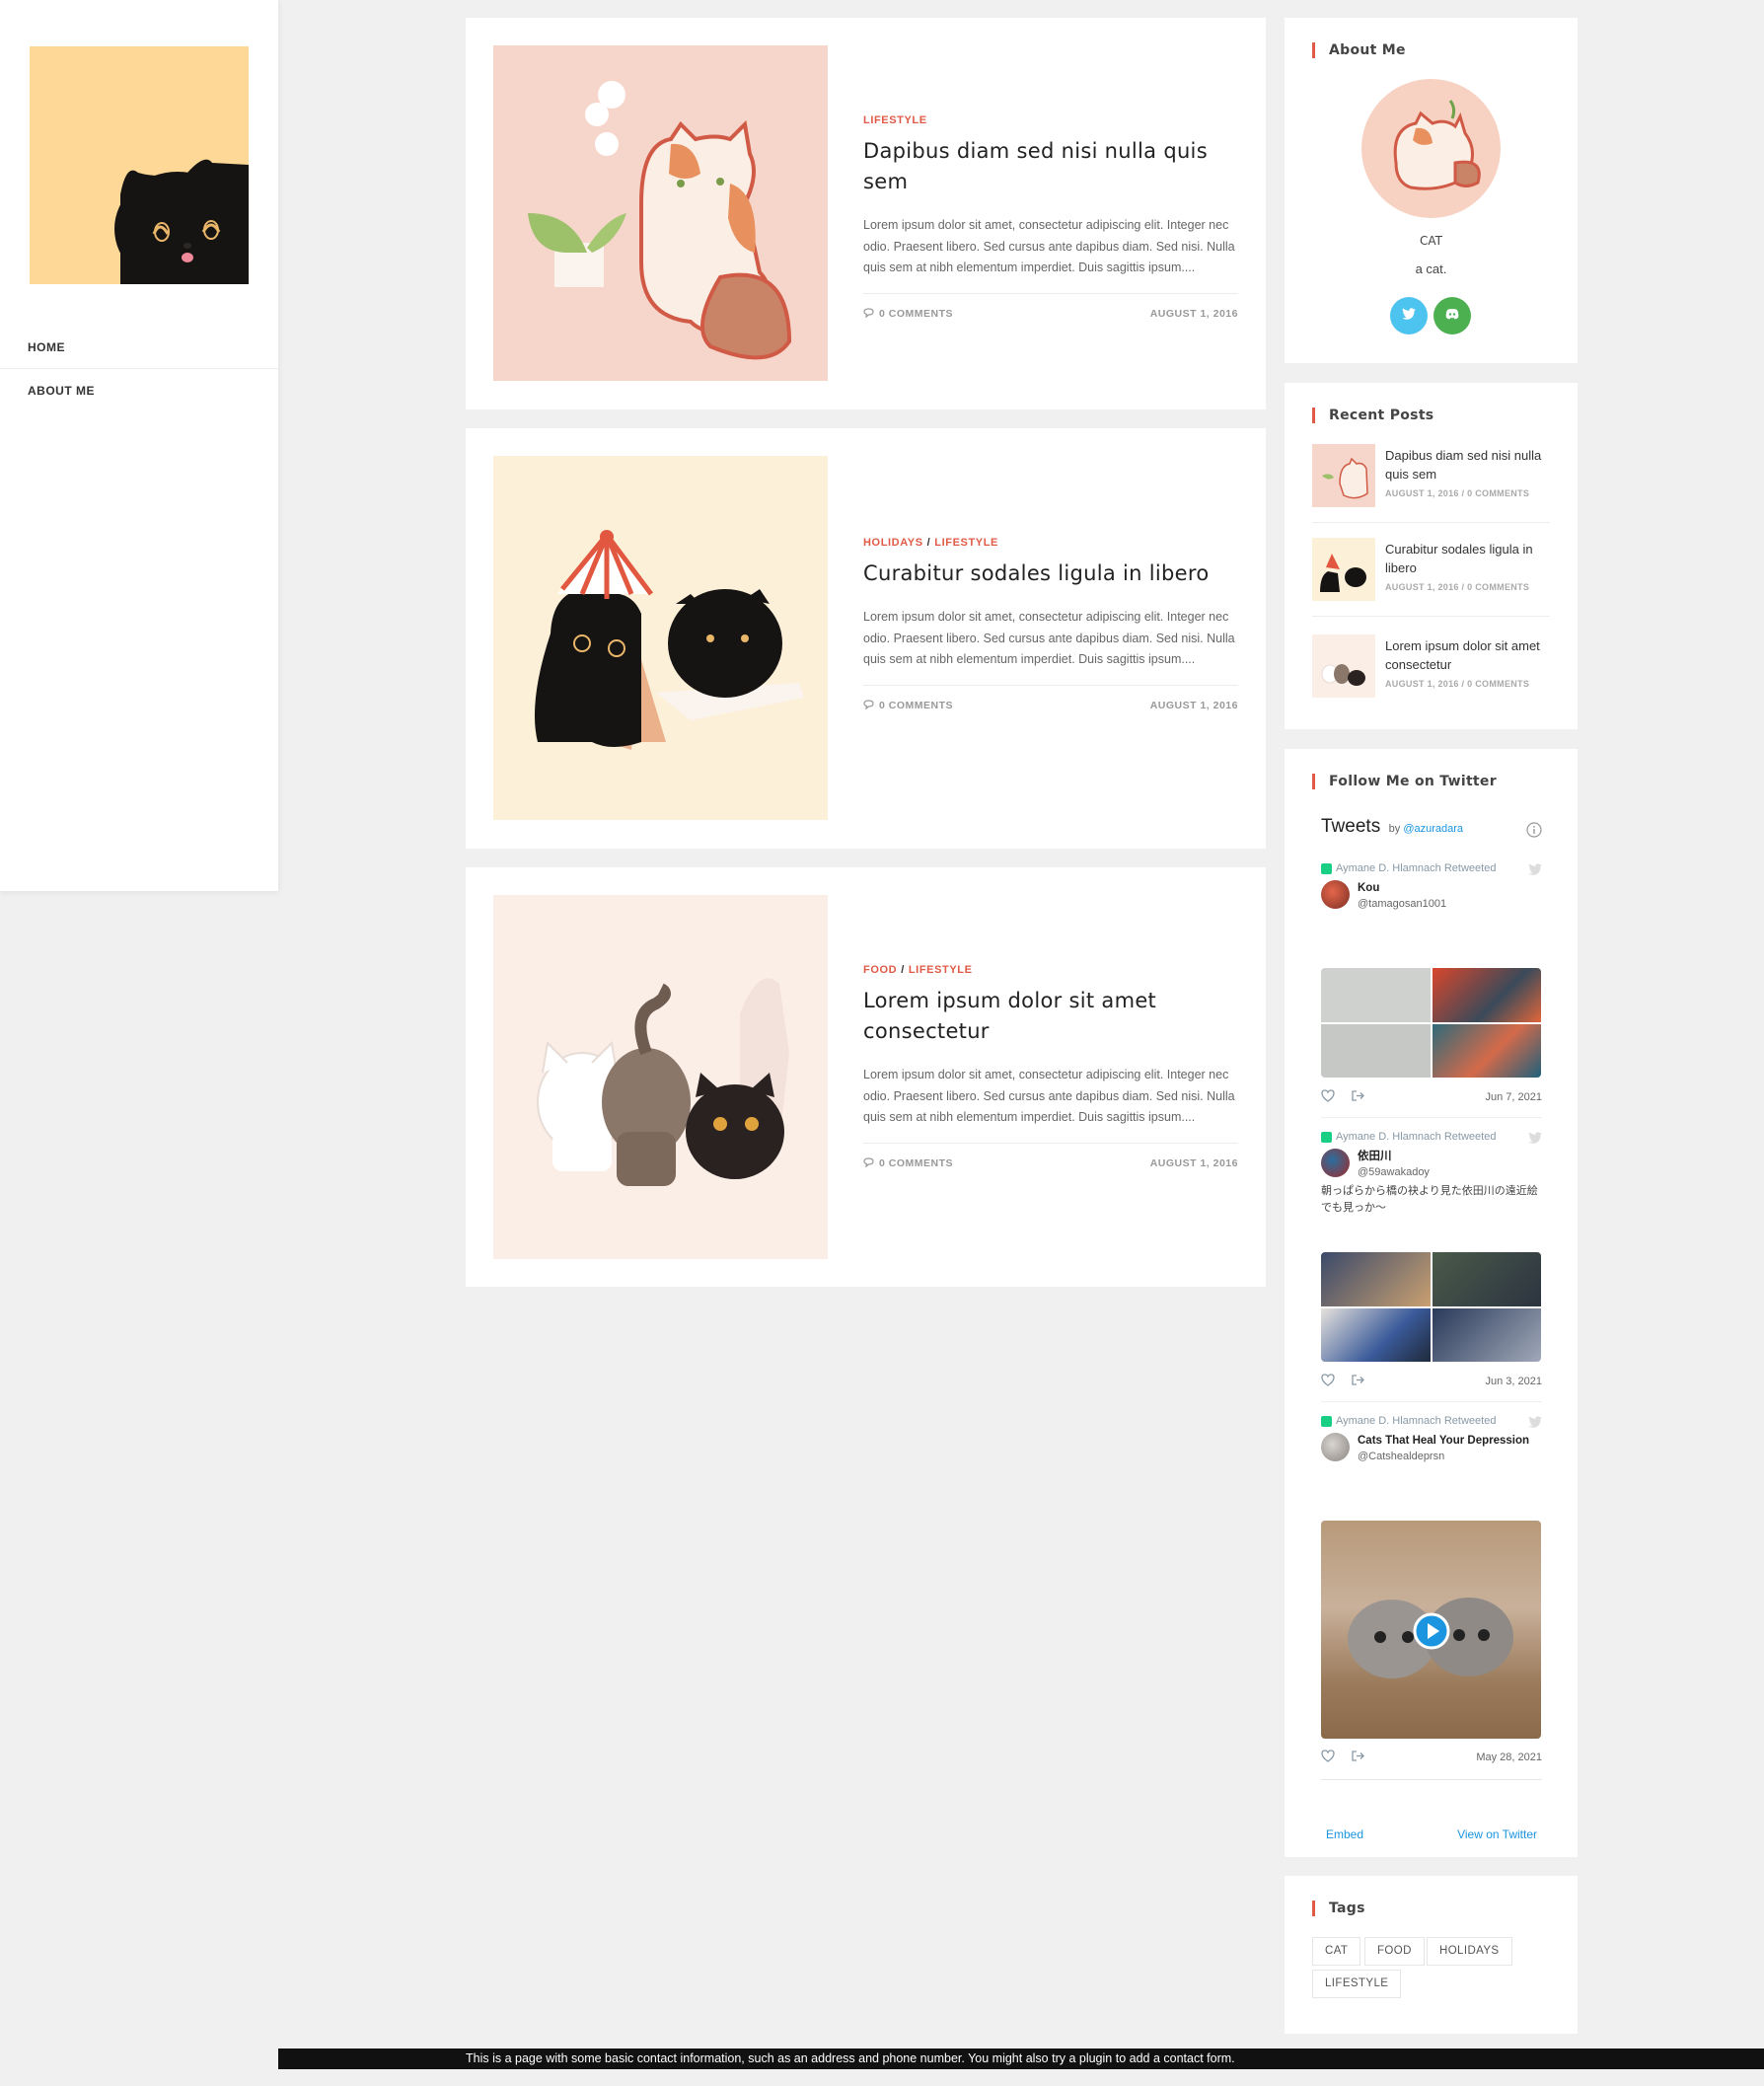 The width and height of the screenshot is (1764, 2086). I want to click on tweets-heading: Tweets, so click(1351, 826).